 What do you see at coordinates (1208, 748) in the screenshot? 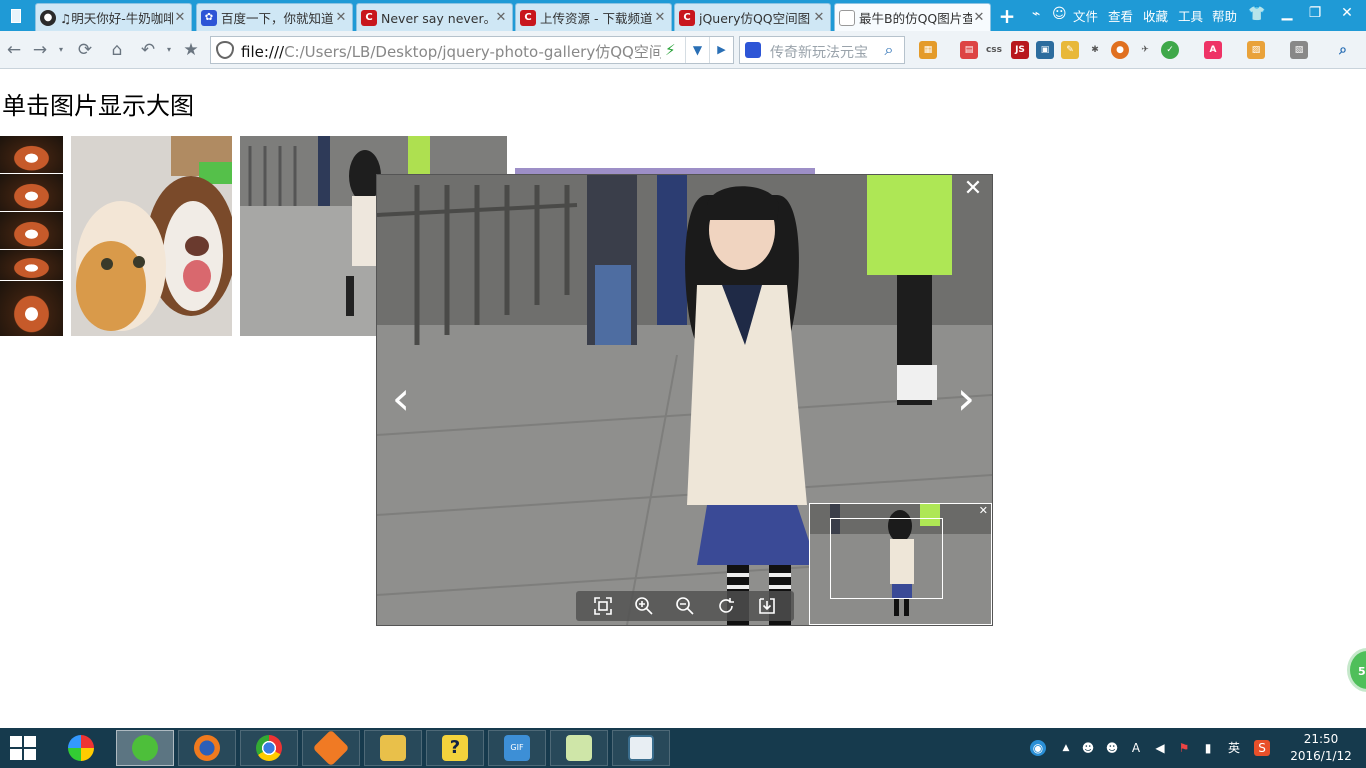
I see `battery-icon: ▮` at bounding box center [1208, 748].